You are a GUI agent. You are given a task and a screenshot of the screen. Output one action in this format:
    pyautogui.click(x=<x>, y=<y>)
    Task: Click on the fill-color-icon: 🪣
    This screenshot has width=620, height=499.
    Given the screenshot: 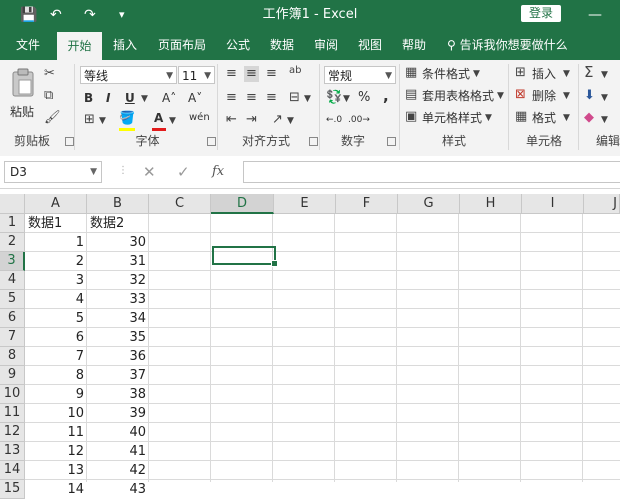 What is the action you would take?
    pyautogui.click(x=127, y=119)
    